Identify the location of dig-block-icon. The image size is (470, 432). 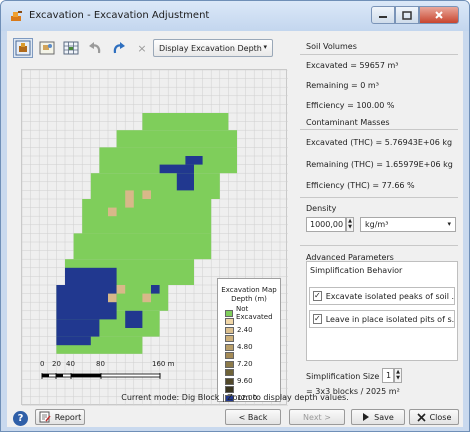
(23, 48).